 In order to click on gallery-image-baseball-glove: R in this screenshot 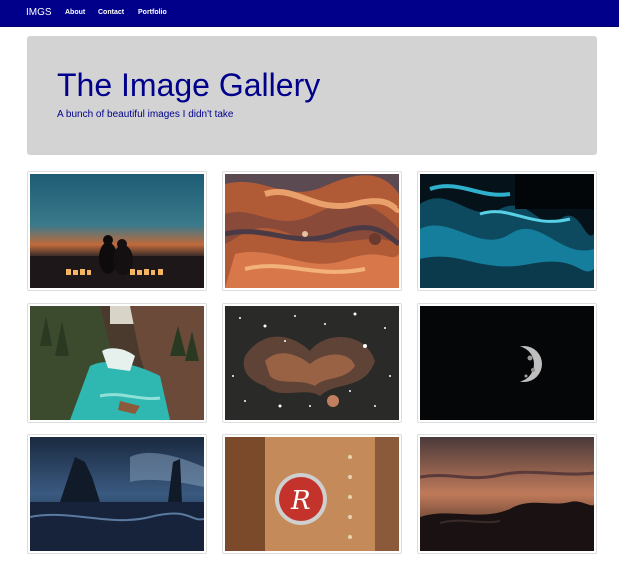, I will do `click(312, 494)`.